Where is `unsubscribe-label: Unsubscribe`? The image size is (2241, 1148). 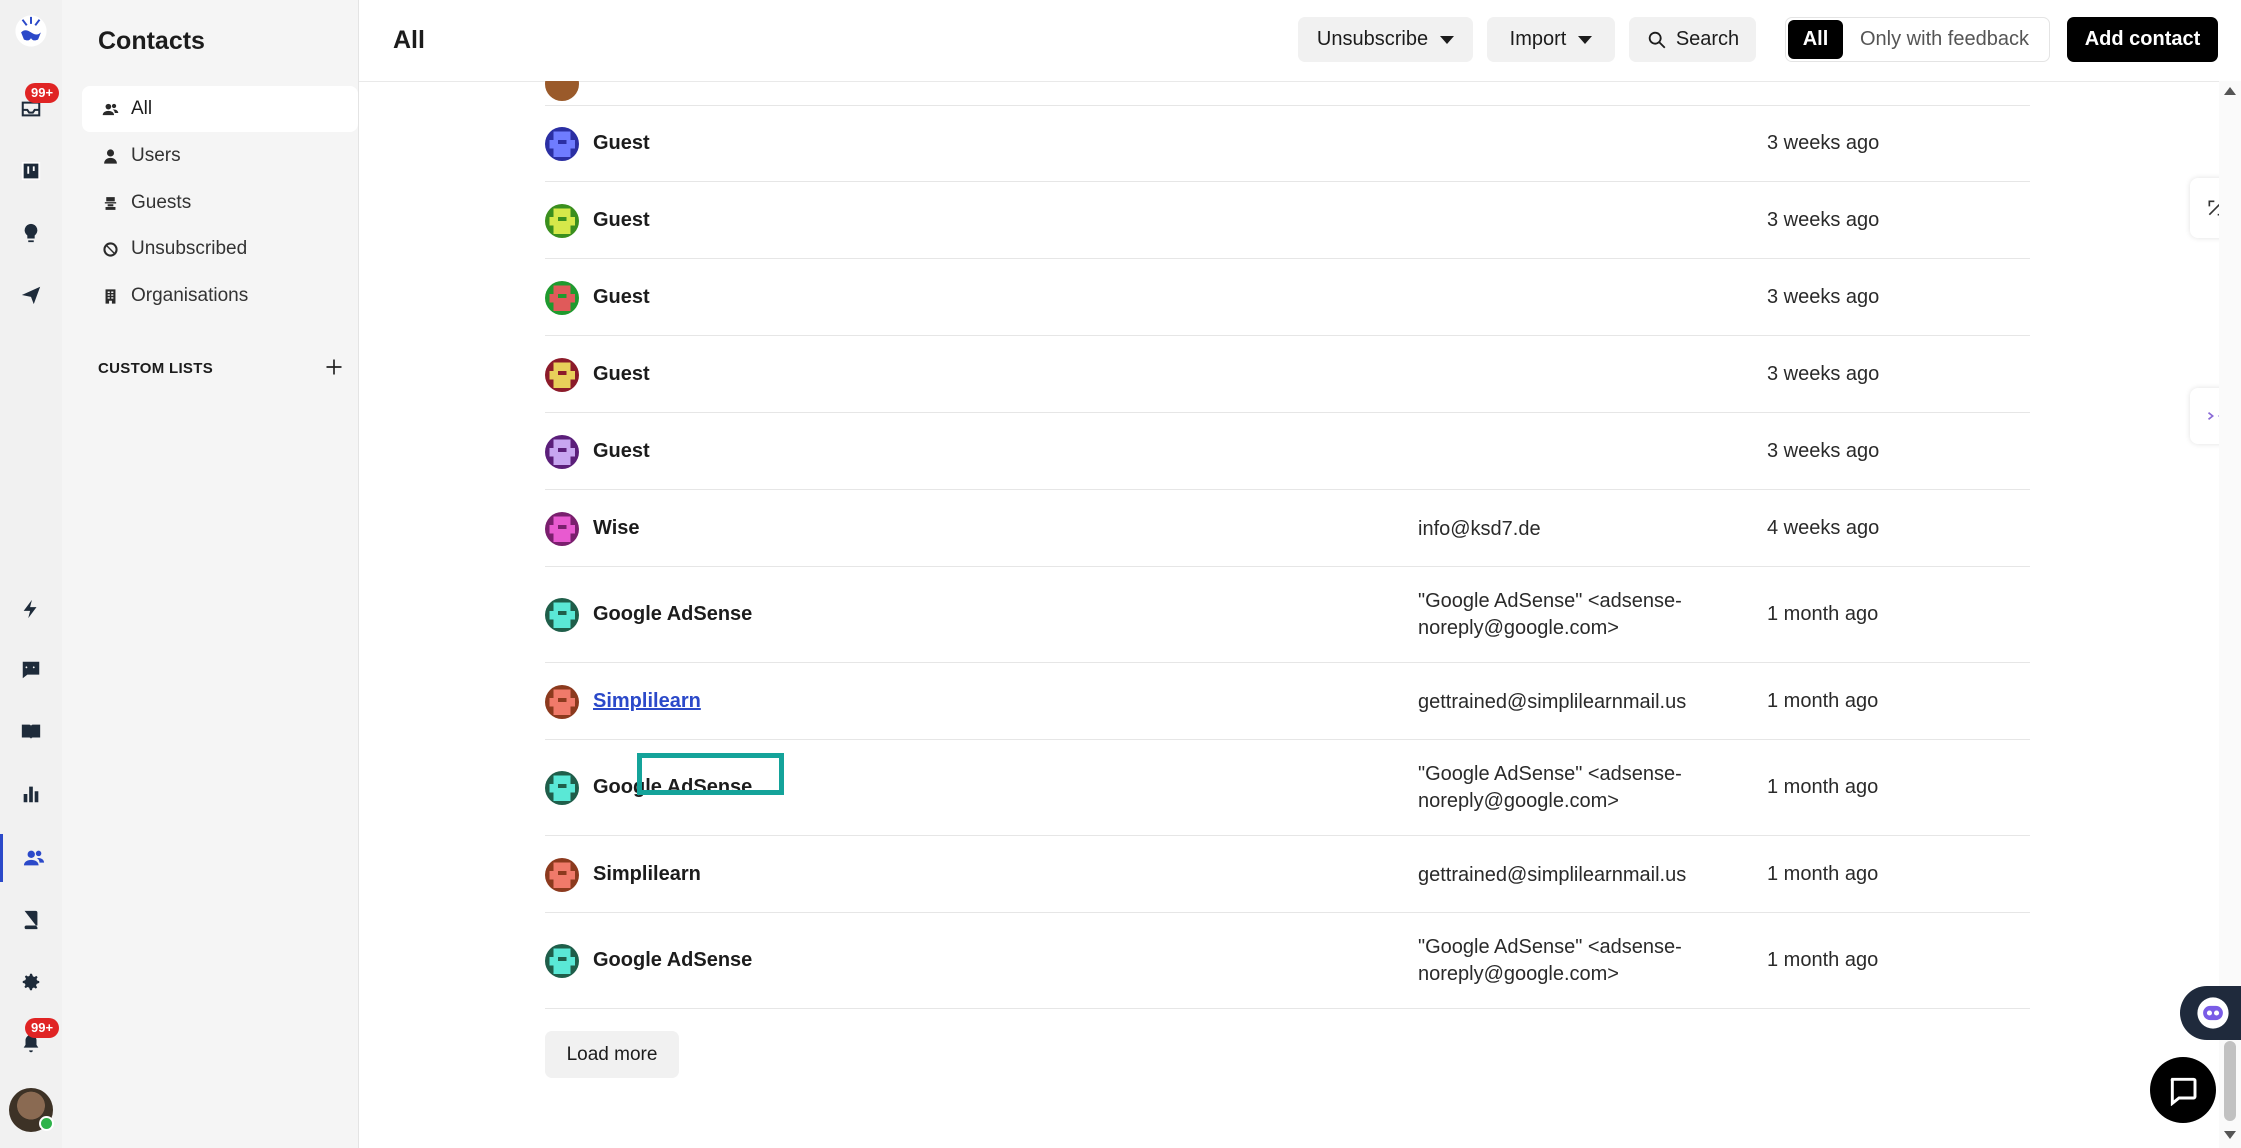
unsubscribe-label: Unsubscribe is located at coordinates (1372, 39).